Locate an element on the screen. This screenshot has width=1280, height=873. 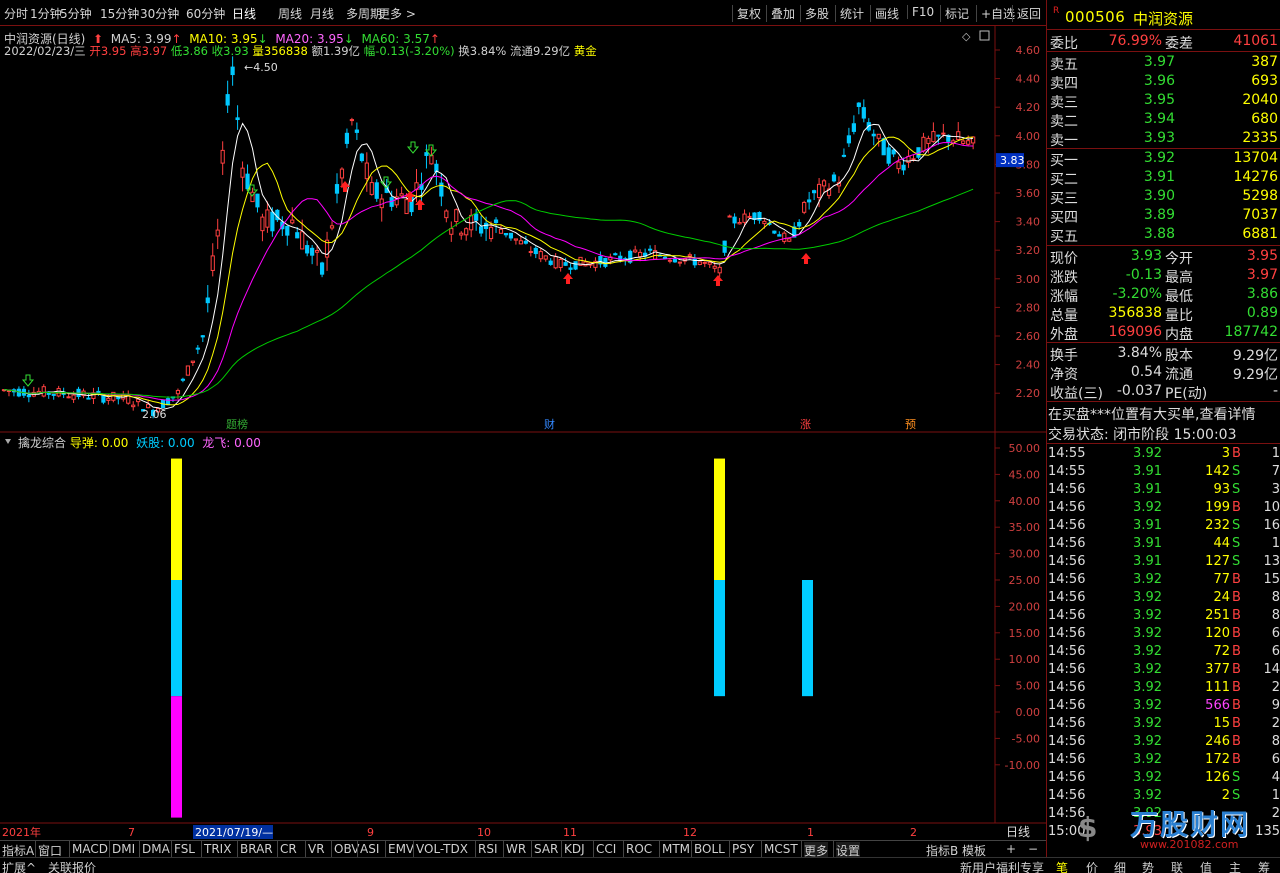
event-tag: 预 is located at coordinates (910, 424).